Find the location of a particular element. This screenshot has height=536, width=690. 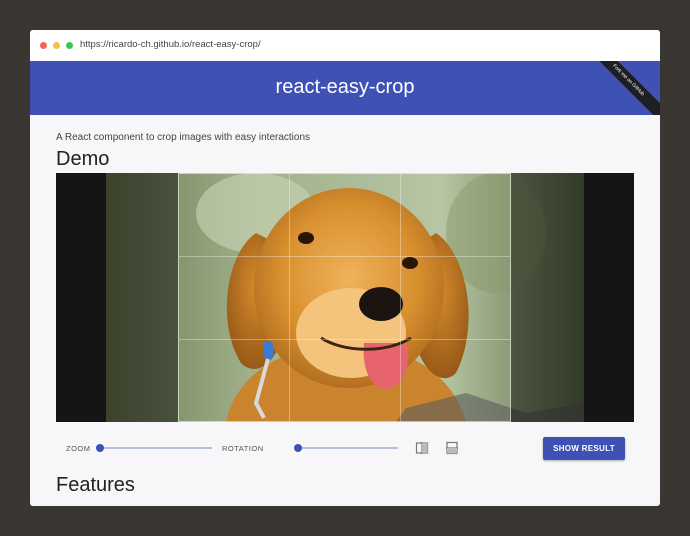

minimize-window-dot is located at coordinates (56, 45).